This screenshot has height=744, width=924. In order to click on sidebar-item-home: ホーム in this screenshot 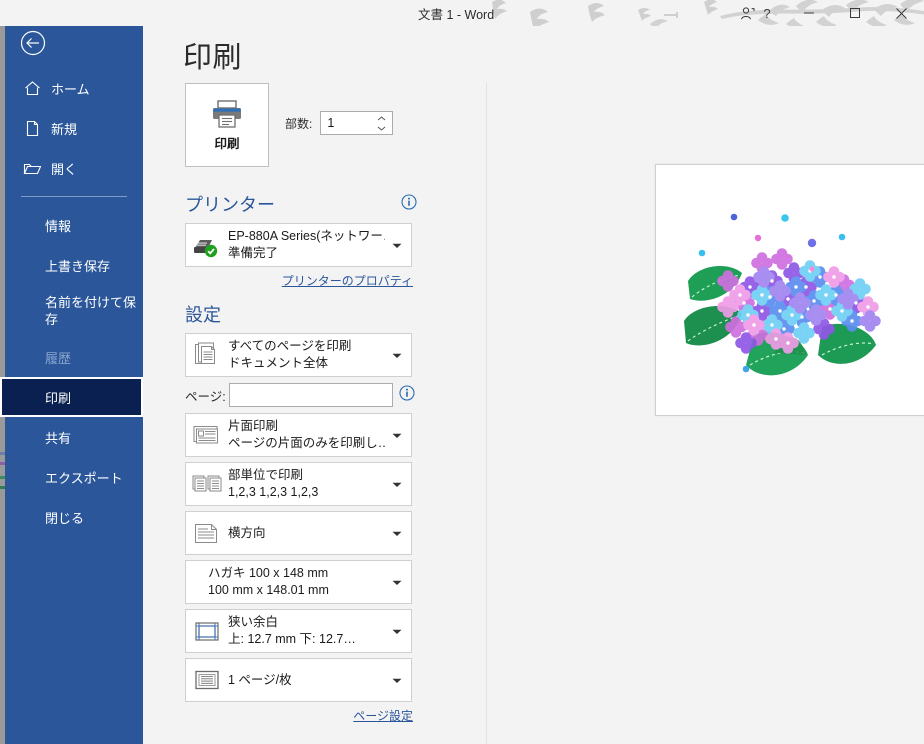, I will do `click(74, 88)`.